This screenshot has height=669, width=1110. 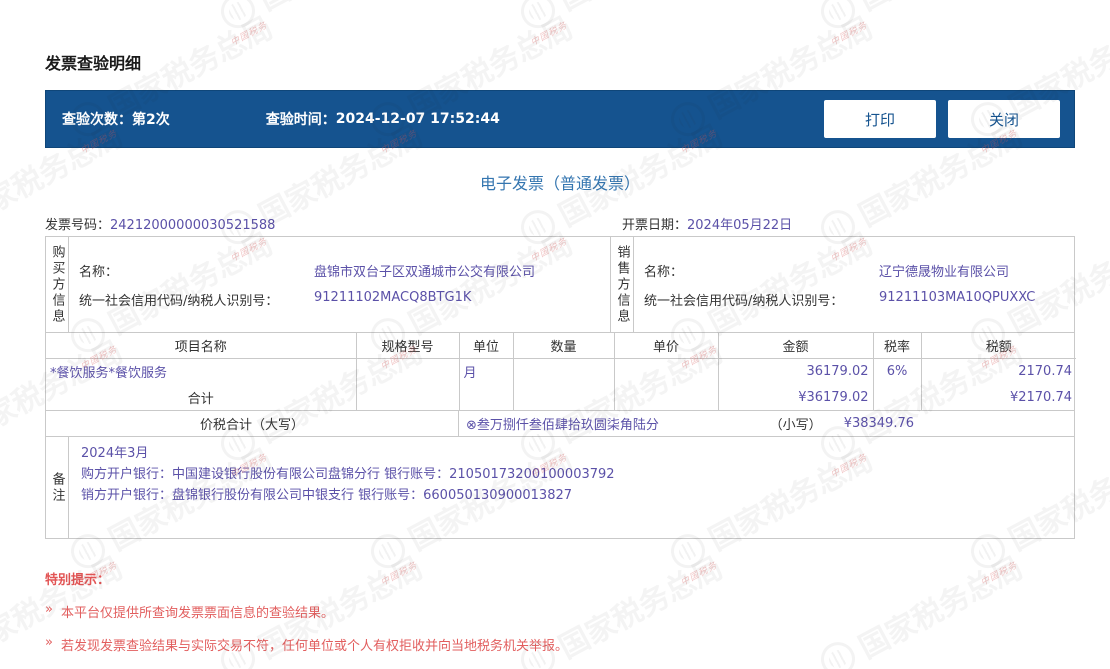 I want to click on item-qty, so click(x=564, y=371).